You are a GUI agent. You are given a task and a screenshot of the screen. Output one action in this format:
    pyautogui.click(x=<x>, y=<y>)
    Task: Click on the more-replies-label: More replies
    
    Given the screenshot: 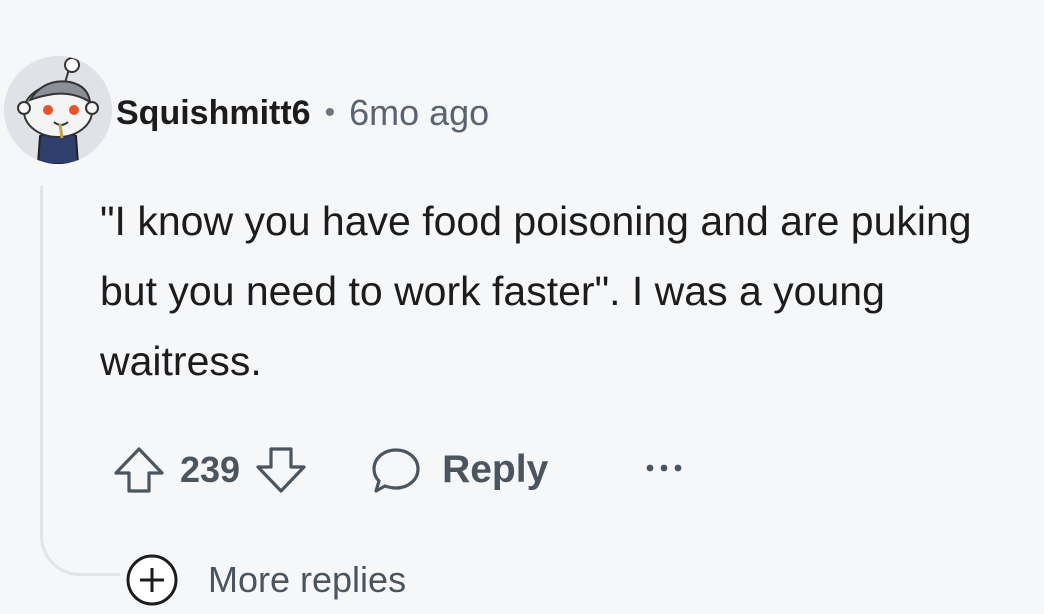 What is the action you would take?
    pyautogui.click(x=307, y=579)
    